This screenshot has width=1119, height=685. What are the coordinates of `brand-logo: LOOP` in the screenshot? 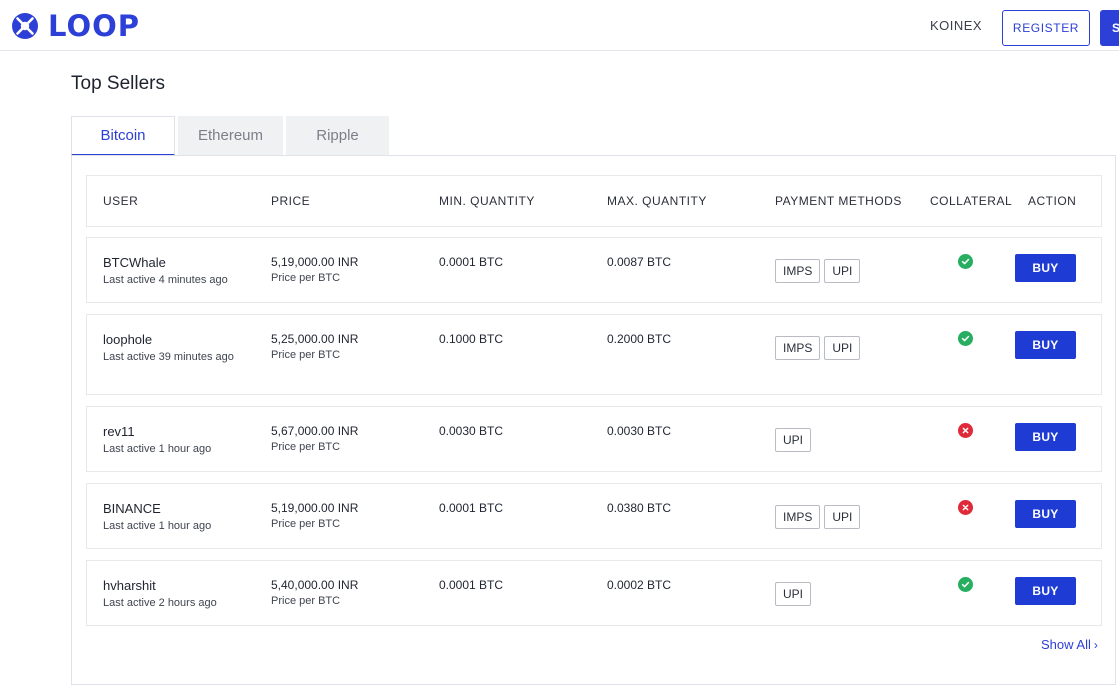 It's located at (75, 26).